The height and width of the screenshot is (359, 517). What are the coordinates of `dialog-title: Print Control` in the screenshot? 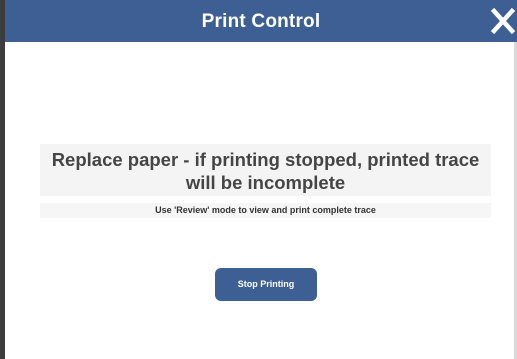 It's located at (261, 21).